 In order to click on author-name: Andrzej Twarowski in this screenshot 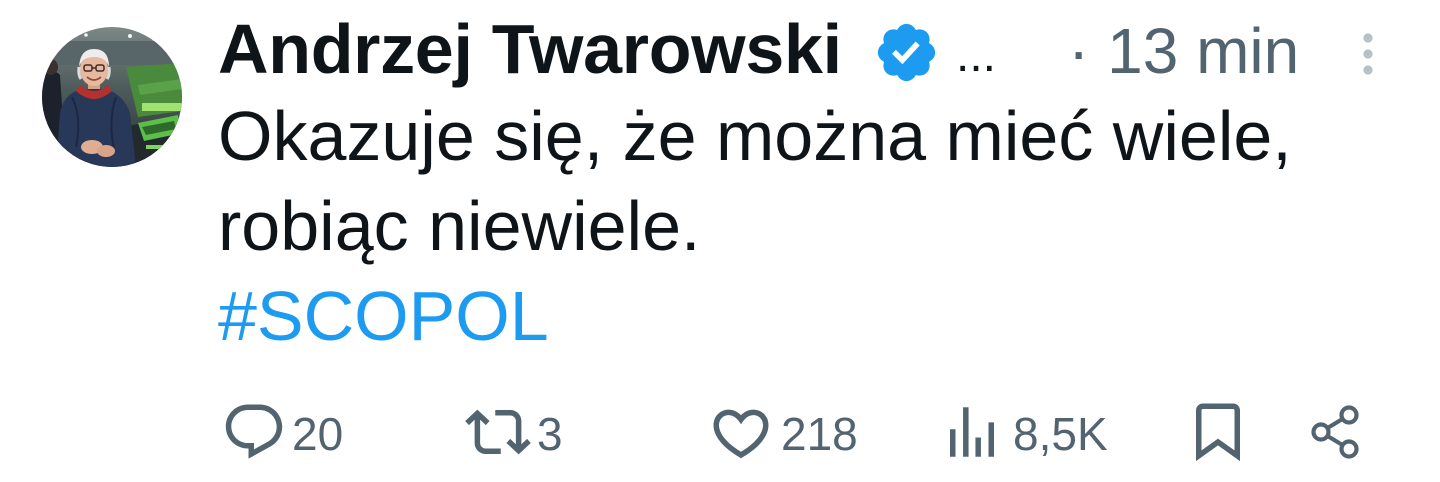, I will do `click(530, 49)`.